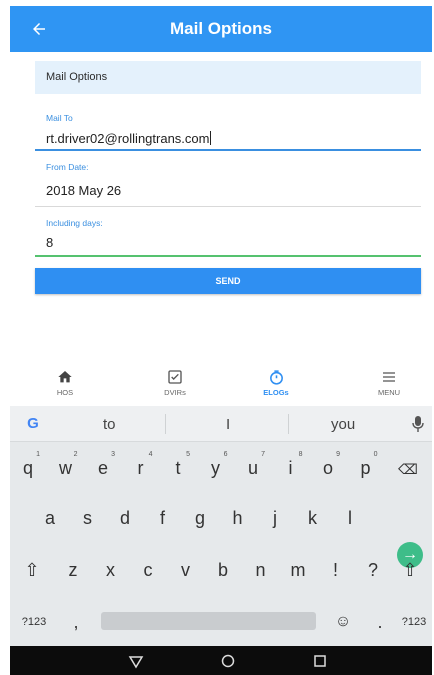 The image size is (434, 675). Describe the element at coordinates (65, 383) in the screenshot. I see `nav-hos: HOS` at that location.